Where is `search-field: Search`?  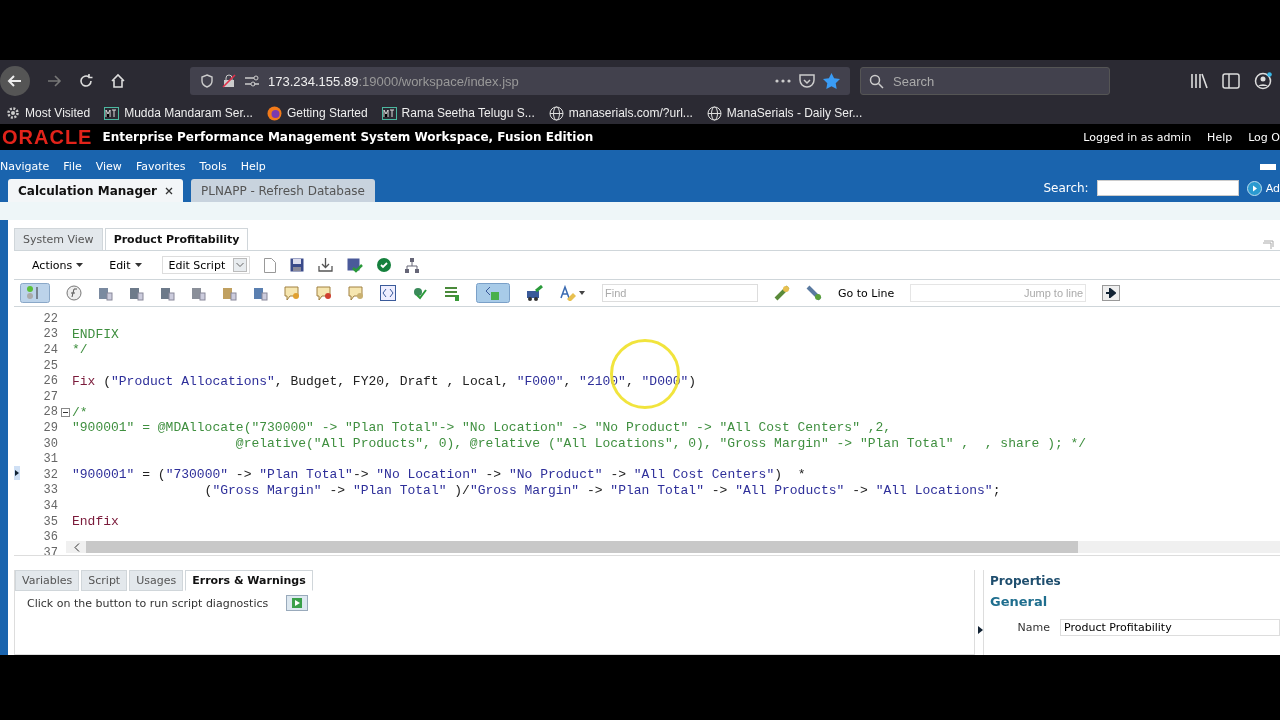
search-field: Search is located at coordinates (985, 81).